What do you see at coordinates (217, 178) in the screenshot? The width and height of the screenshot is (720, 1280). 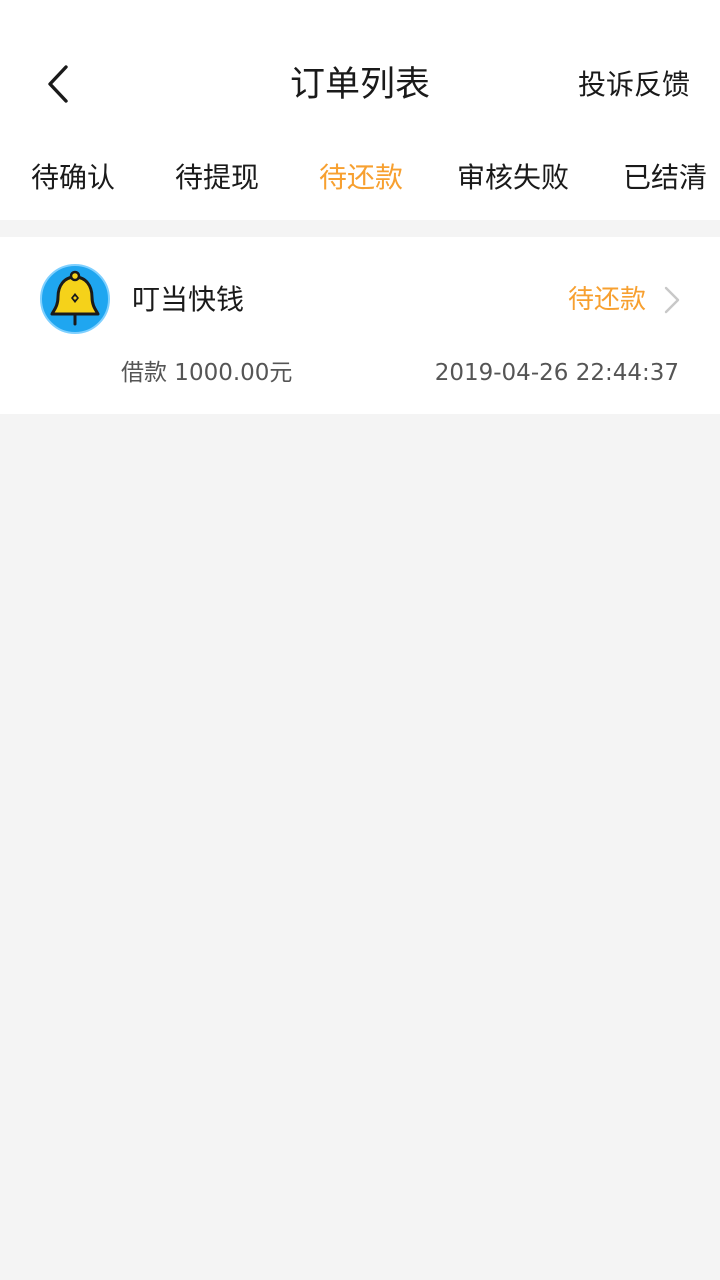 I see `tab-pending-withdraw: 待提现` at bounding box center [217, 178].